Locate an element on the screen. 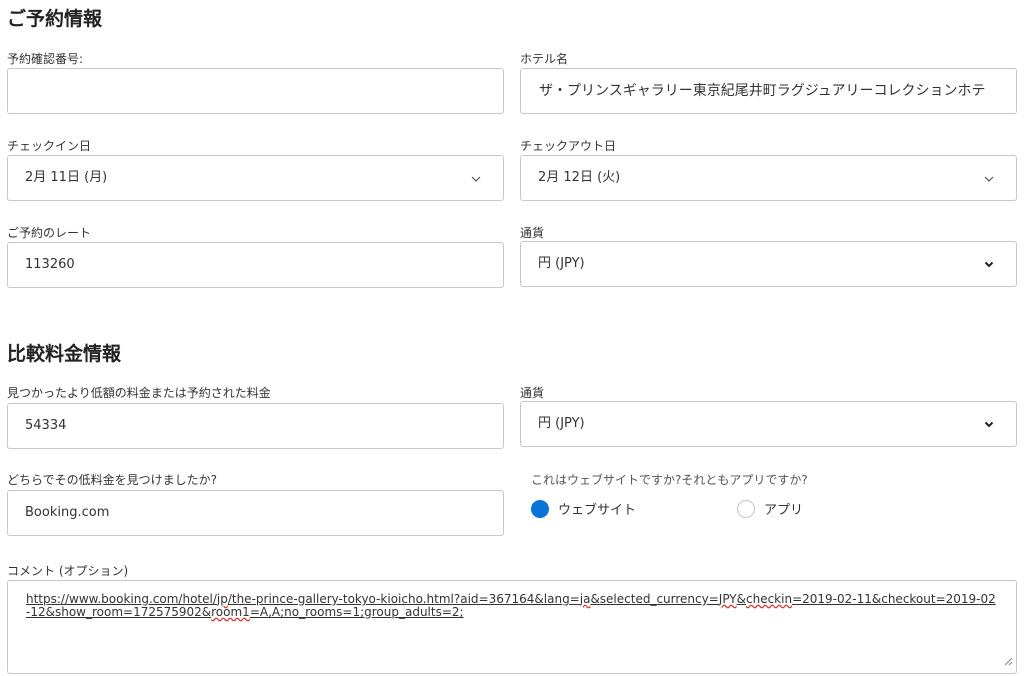 Image resolution: width=1024 pixels, height=676 pixels. comment-url-part: room1 is located at coordinates (230, 612).